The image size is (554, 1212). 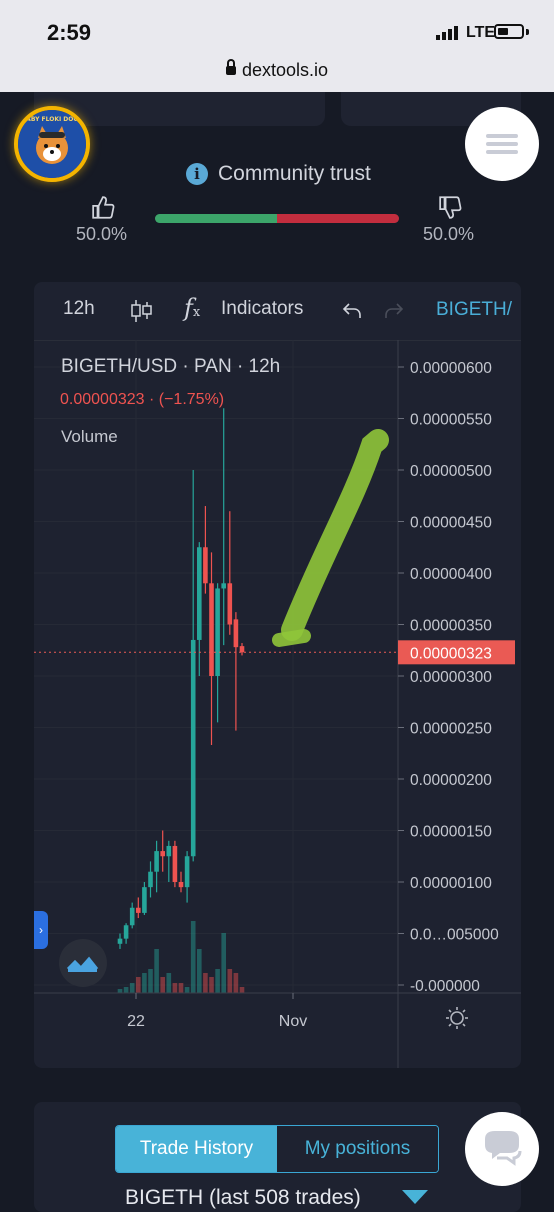 I want to click on candle-style-icon, so click(x=141, y=311).